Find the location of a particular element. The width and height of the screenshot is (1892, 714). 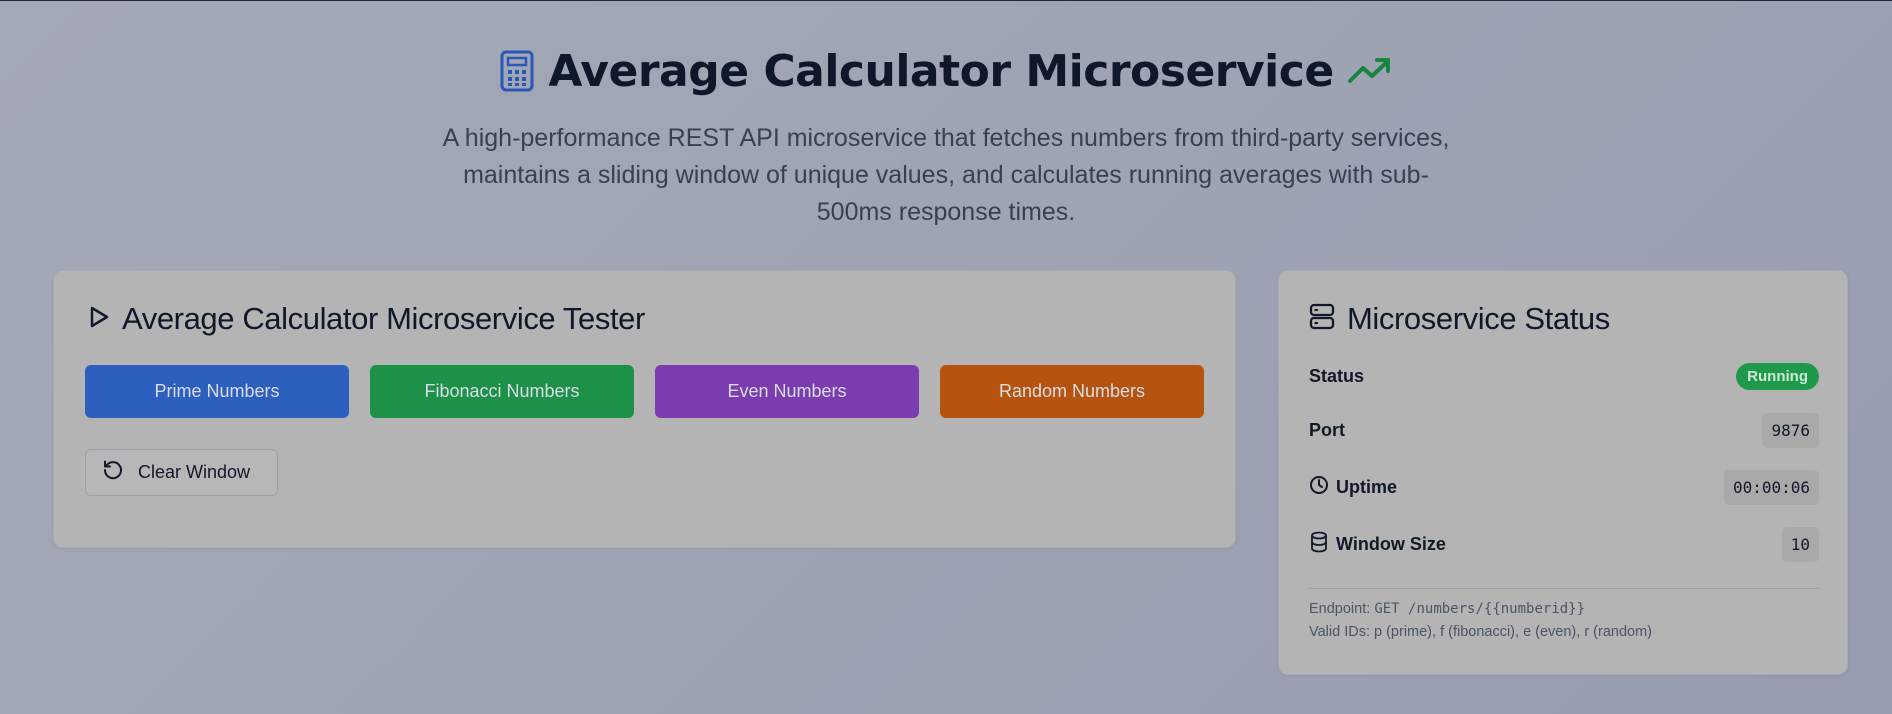

endpoint-label: Endpoint: is located at coordinates (1340, 609).